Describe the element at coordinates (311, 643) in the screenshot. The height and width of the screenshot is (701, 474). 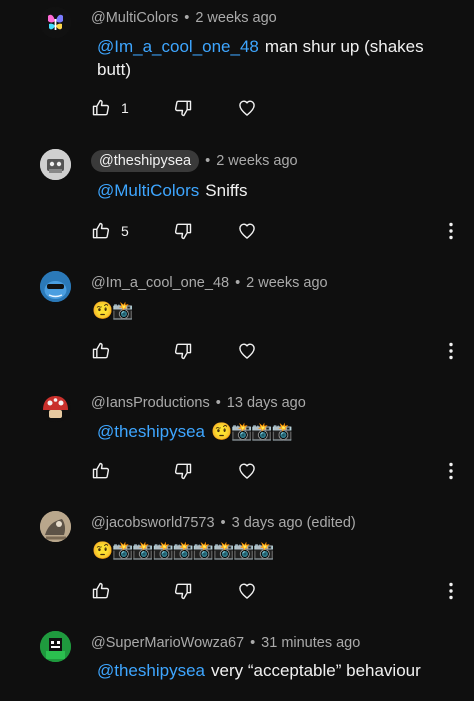
I see `comment-time: 31 minutes ago` at that location.